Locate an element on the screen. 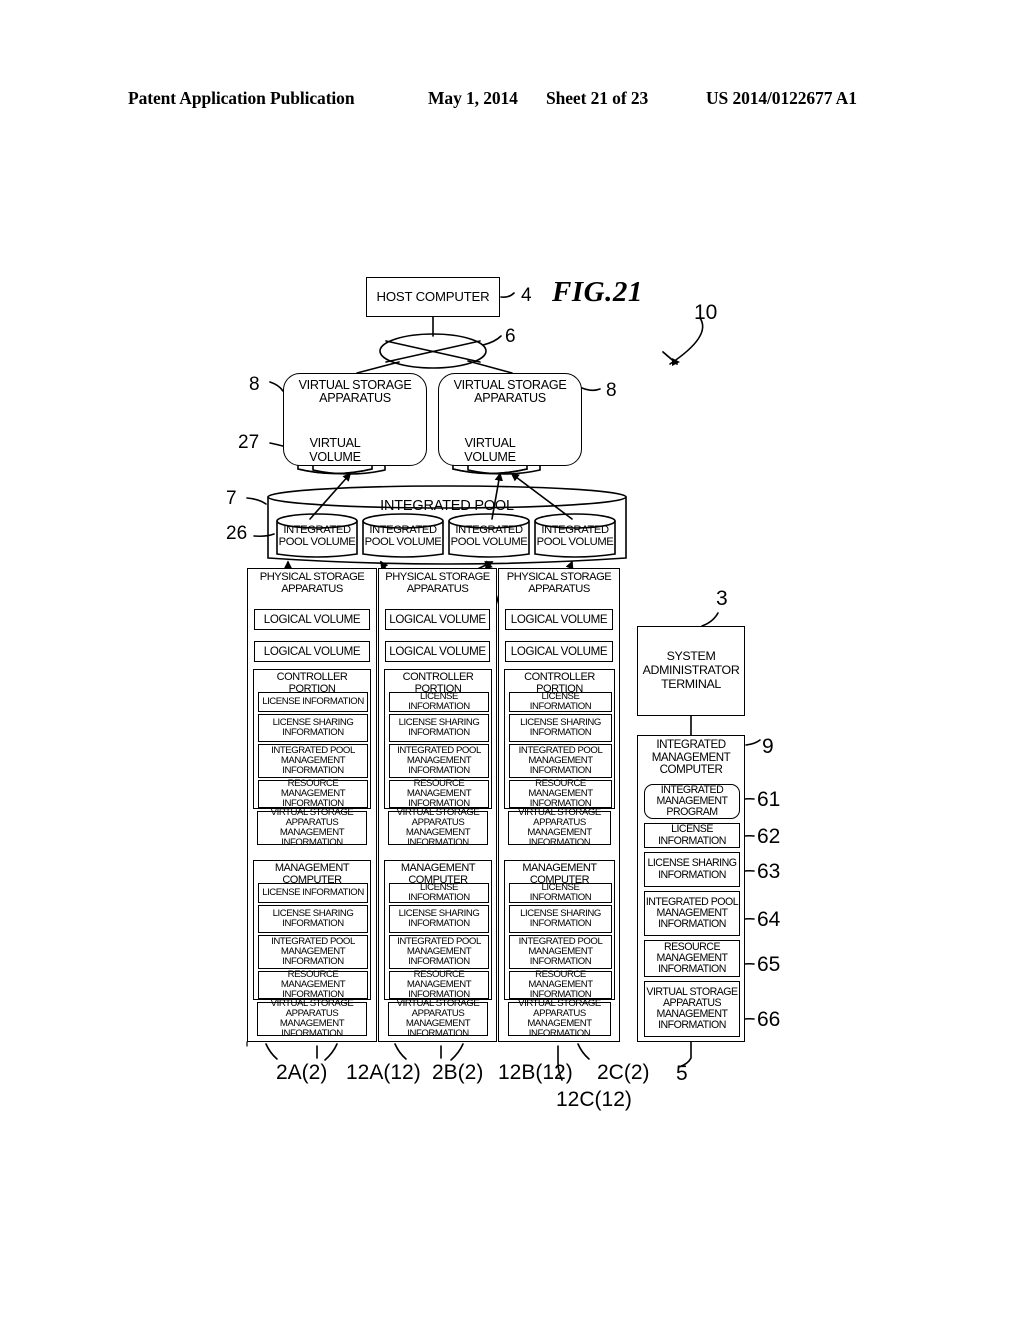 This screenshot has width=1024, height=1320. ref-2B: 2B(2) is located at coordinates (458, 1072).